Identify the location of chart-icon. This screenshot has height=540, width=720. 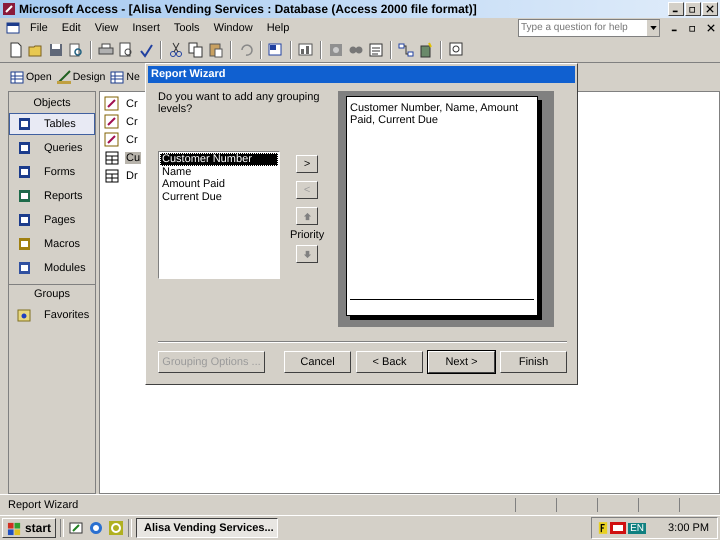
(306, 50).